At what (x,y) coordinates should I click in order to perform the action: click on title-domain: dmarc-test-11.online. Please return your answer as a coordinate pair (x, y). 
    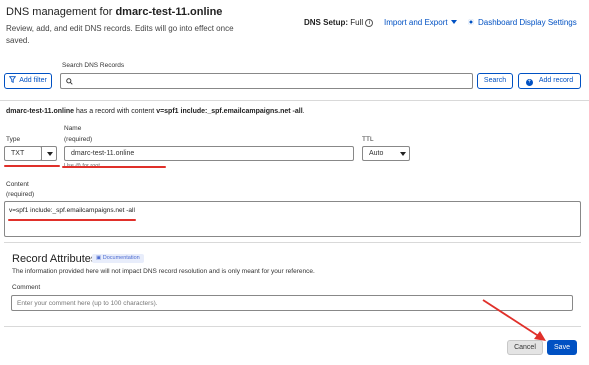
    Looking at the image, I should click on (169, 12).